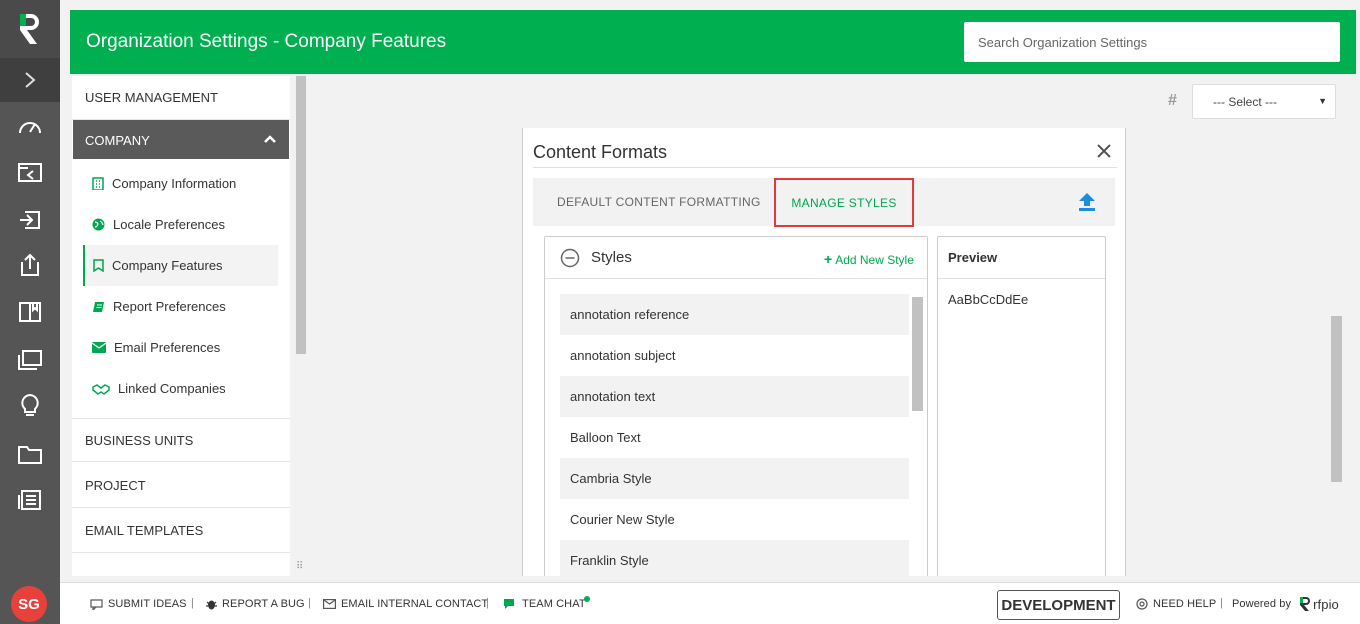 The width and height of the screenshot is (1360, 624). What do you see at coordinates (172, 388) in the screenshot?
I see `nav-item-label: Linked Companies` at bounding box center [172, 388].